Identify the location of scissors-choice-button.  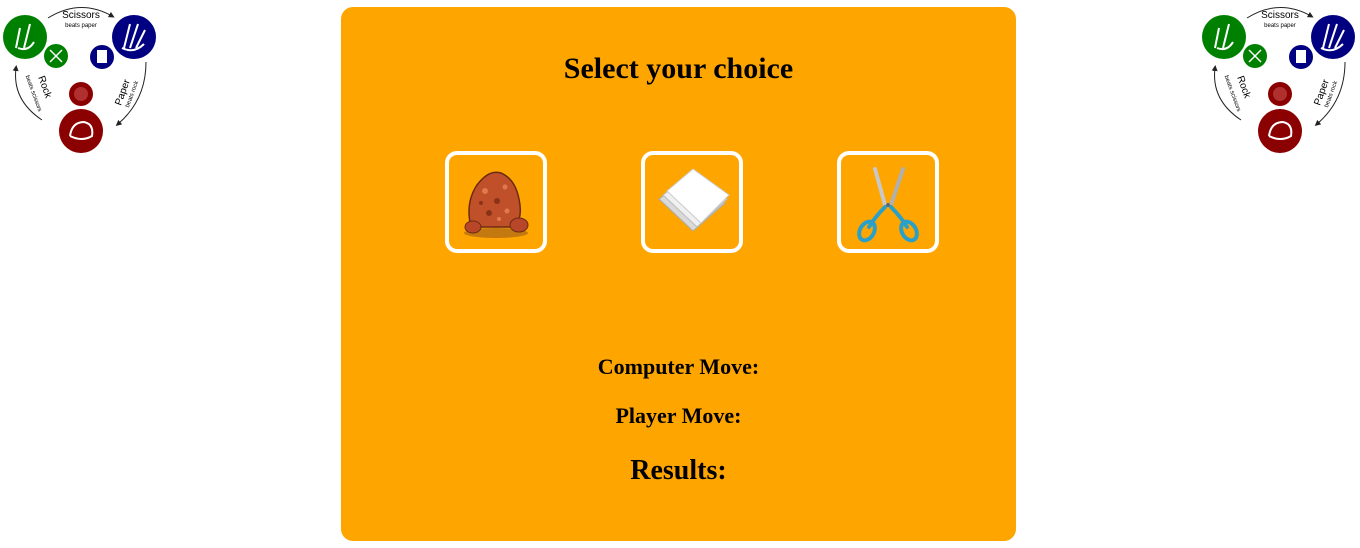
(888, 202).